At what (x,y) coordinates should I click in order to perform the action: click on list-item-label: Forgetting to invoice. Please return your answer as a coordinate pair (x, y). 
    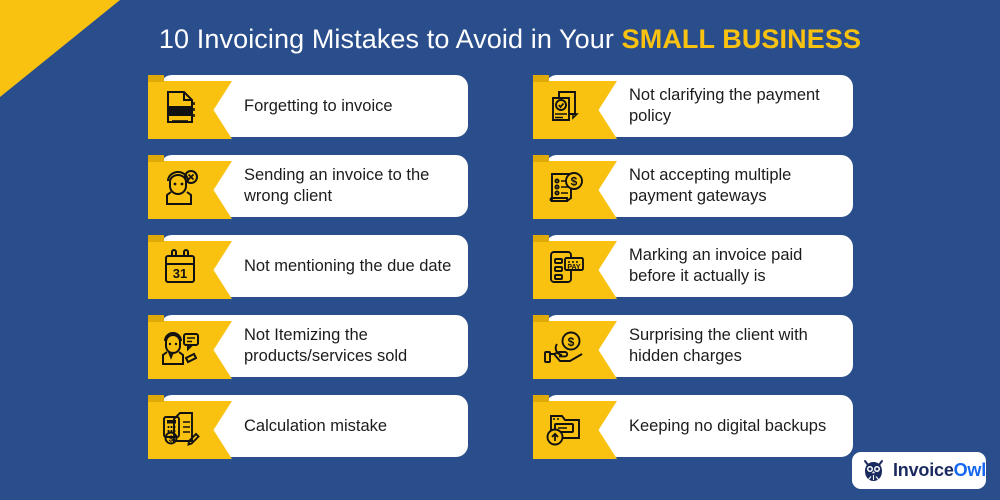
    Looking at the image, I should click on (318, 105).